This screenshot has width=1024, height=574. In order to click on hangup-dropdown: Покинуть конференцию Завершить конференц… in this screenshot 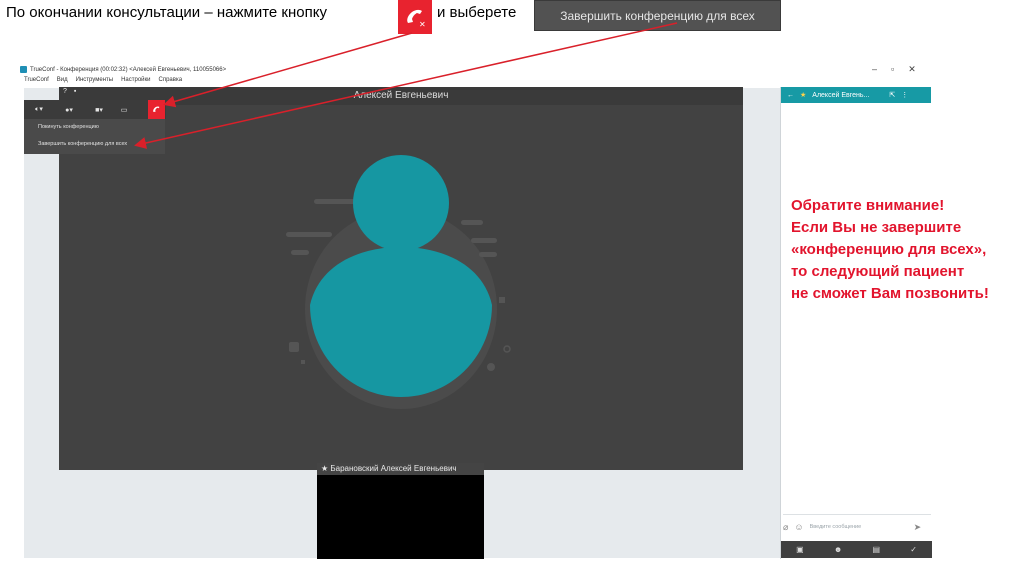, I will do `click(94, 136)`.